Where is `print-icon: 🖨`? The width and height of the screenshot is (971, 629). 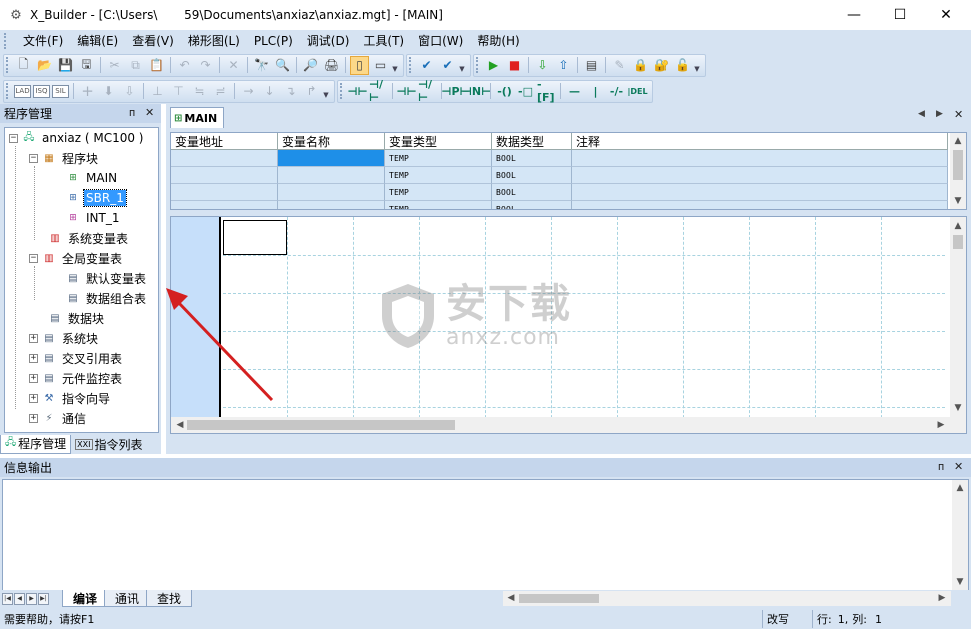 print-icon: 🖨 is located at coordinates (331, 65).